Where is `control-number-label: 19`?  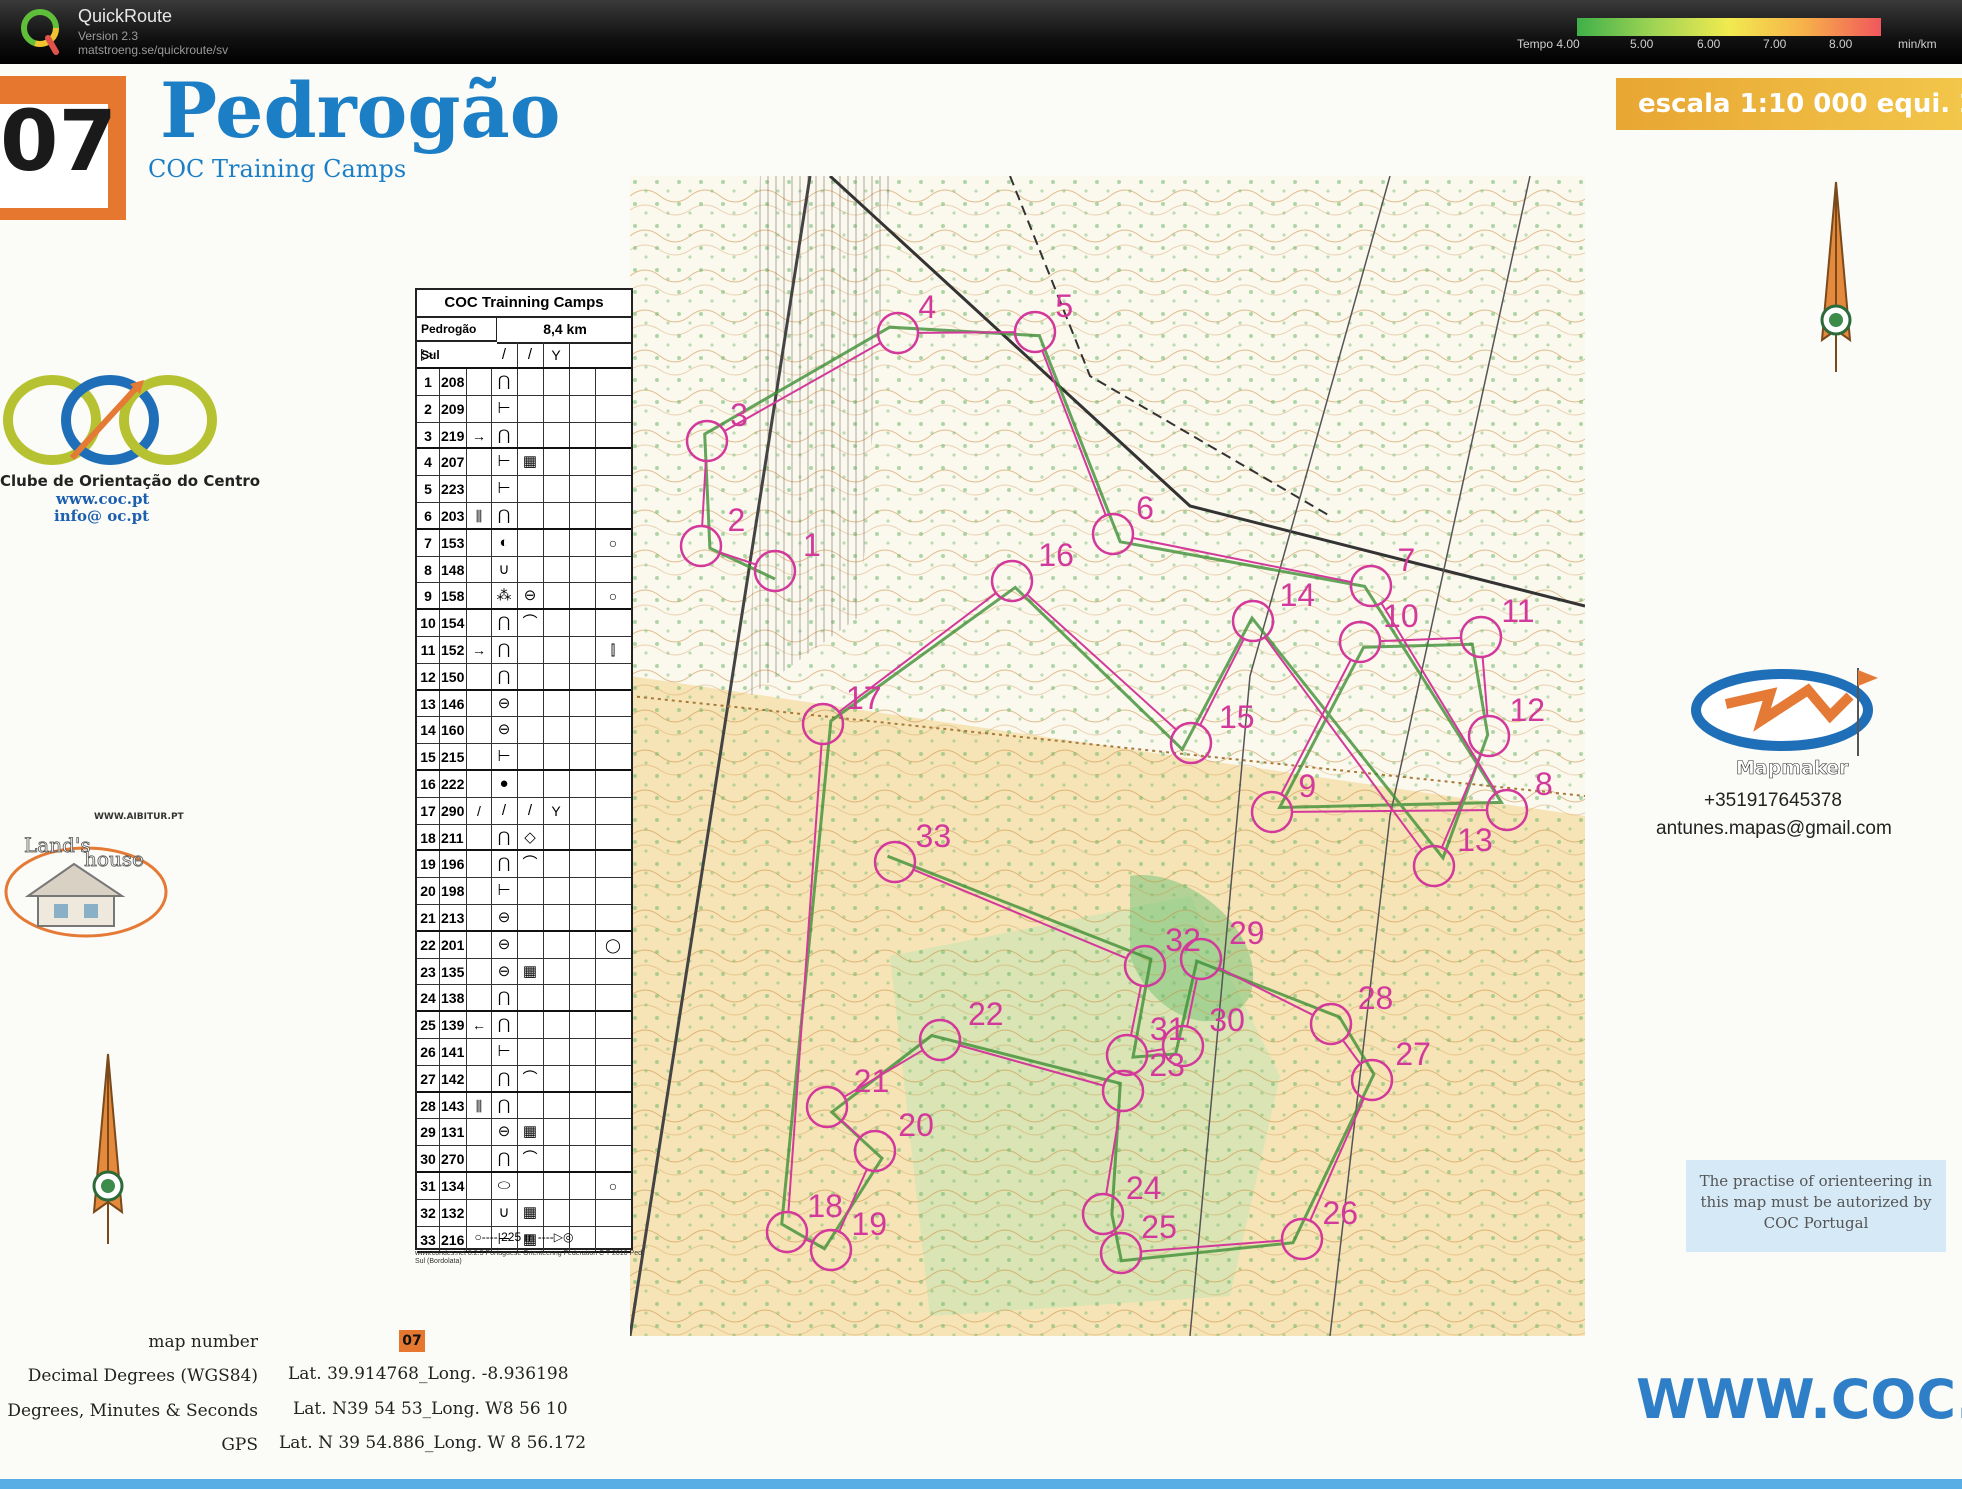 control-number-label: 19 is located at coordinates (869, 1224).